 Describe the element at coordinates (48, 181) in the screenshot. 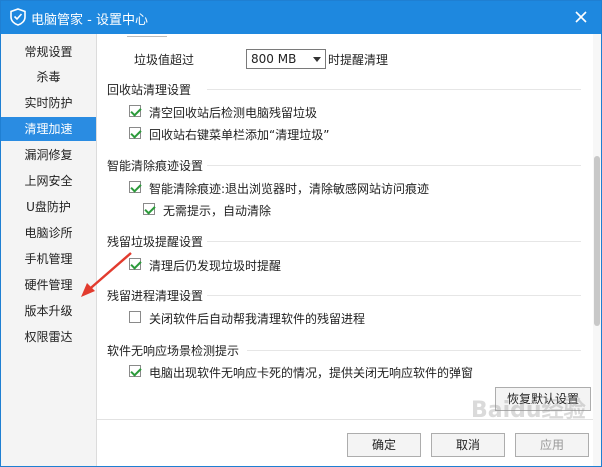

I see `sidebar-item-web-security: 上网安全` at that location.